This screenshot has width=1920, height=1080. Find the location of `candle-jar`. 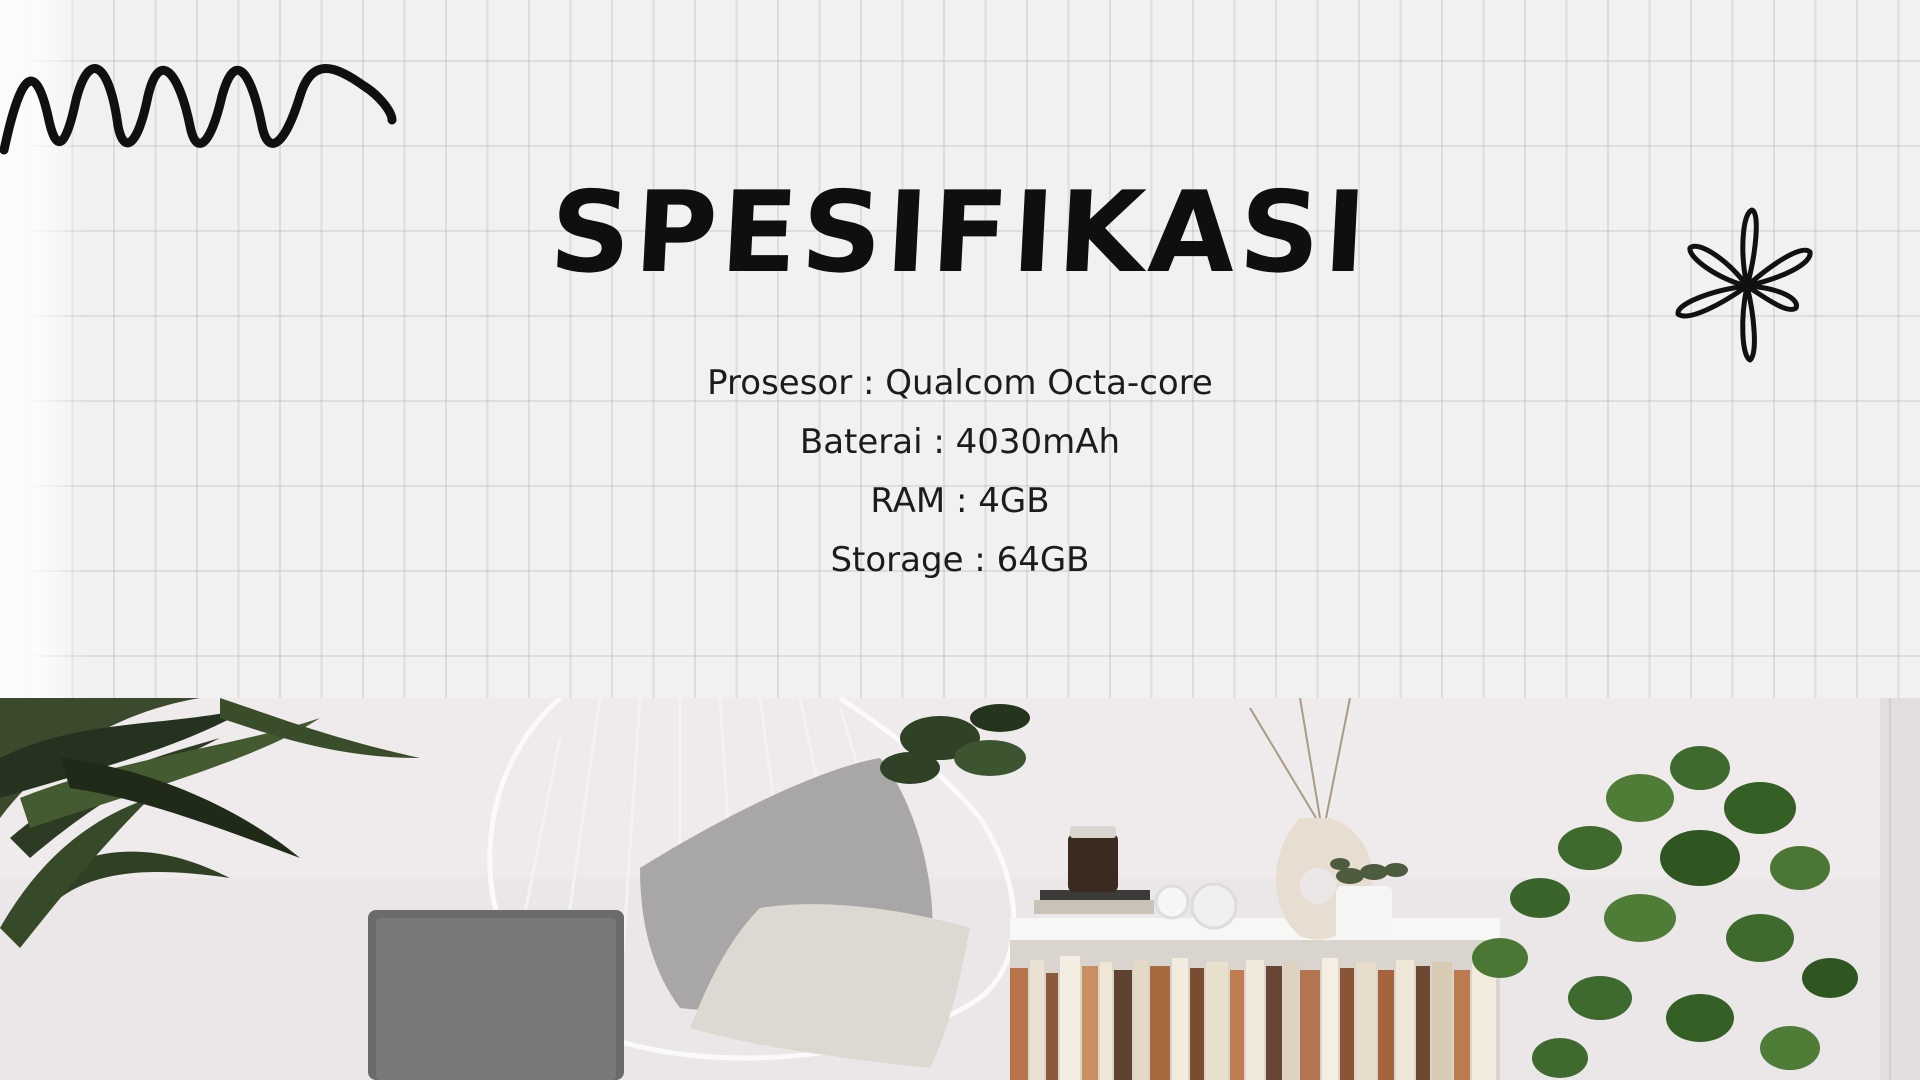

candle-jar is located at coordinates (1093, 863).